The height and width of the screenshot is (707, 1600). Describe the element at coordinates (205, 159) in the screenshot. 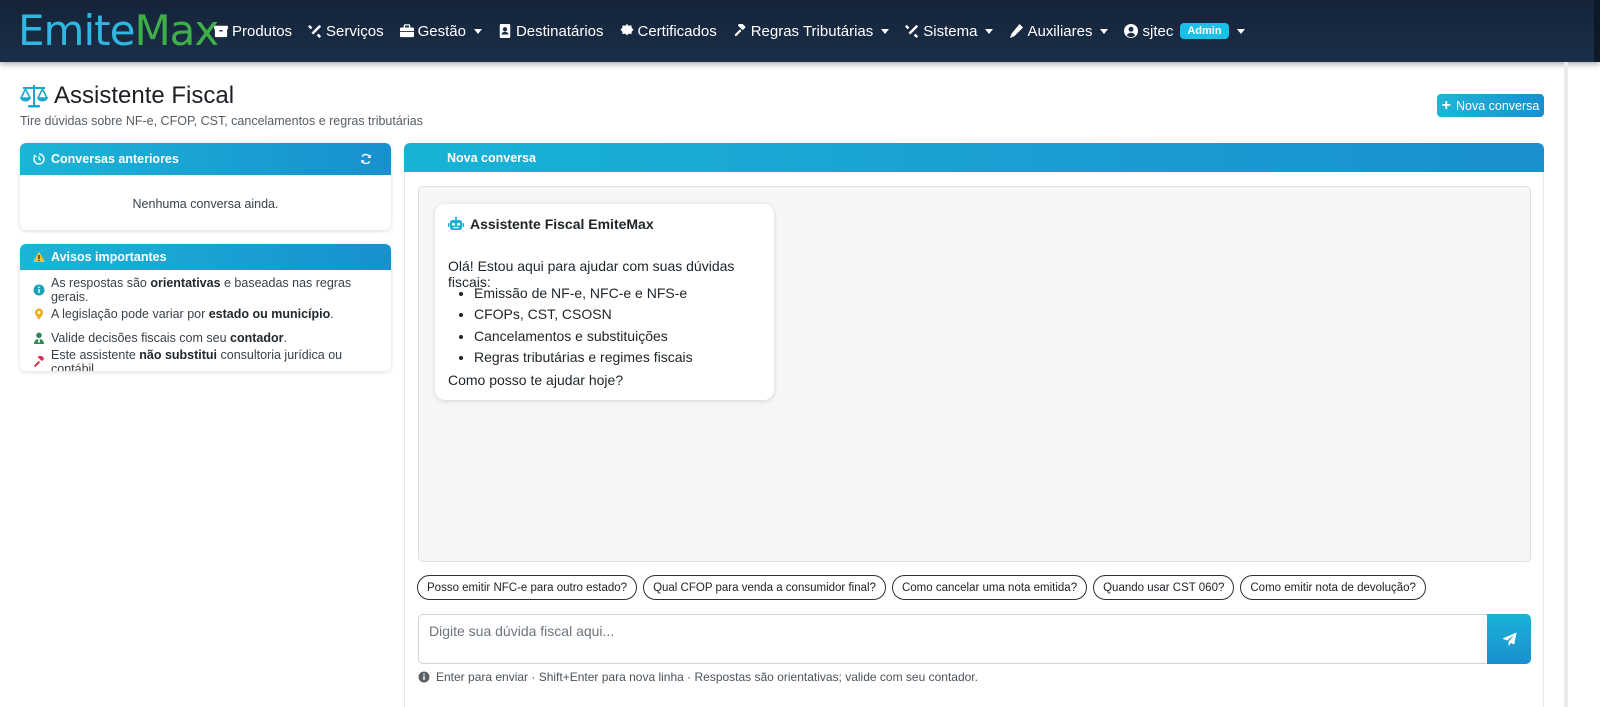

I see `previous-conversations-header: Conversas anteriores` at that location.